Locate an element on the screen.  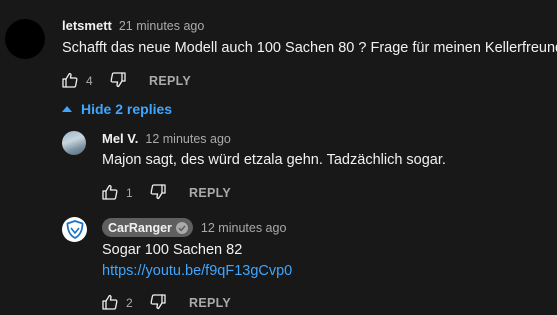
reply-author: Mel V. is located at coordinates (120, 138).